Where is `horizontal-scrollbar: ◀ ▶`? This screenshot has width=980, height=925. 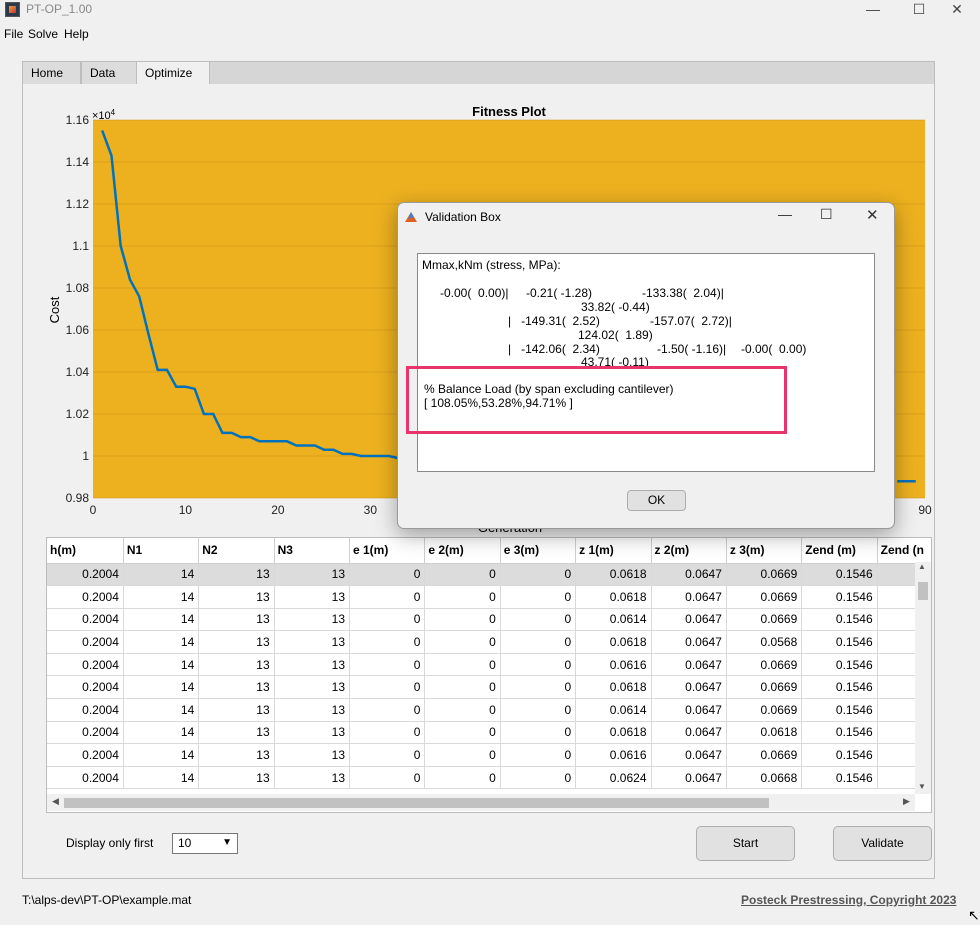
horizontal-scrollbar: ◀ ▶ is located at coordinates (481, 802).